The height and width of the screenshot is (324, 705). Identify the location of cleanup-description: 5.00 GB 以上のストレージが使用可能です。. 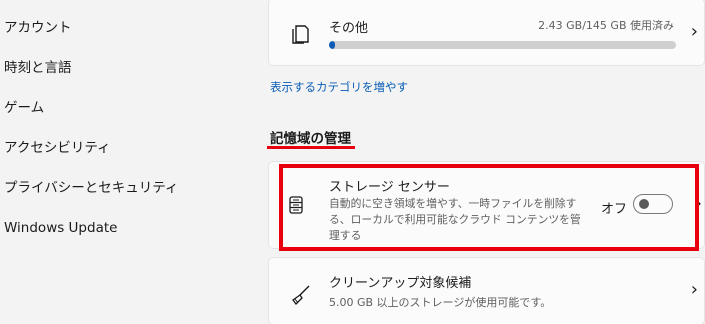
(440, 302).